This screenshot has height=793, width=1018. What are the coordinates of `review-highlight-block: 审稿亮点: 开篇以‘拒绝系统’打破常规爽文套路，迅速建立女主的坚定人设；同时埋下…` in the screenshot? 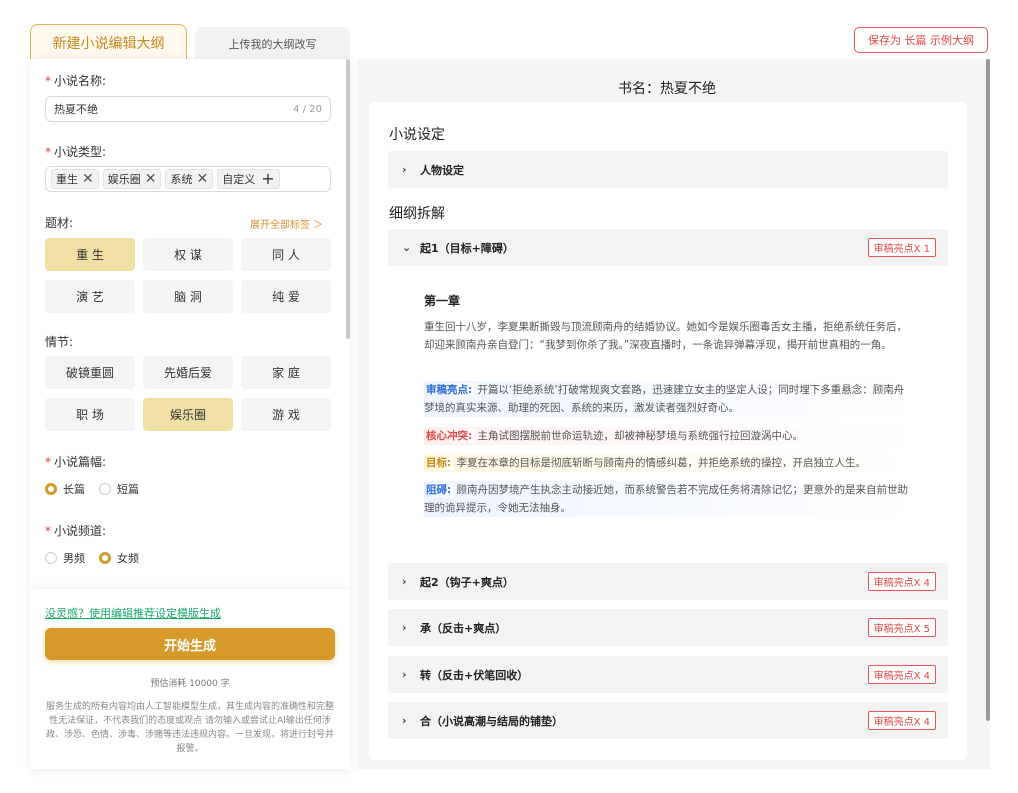 It's located at (669, 399).